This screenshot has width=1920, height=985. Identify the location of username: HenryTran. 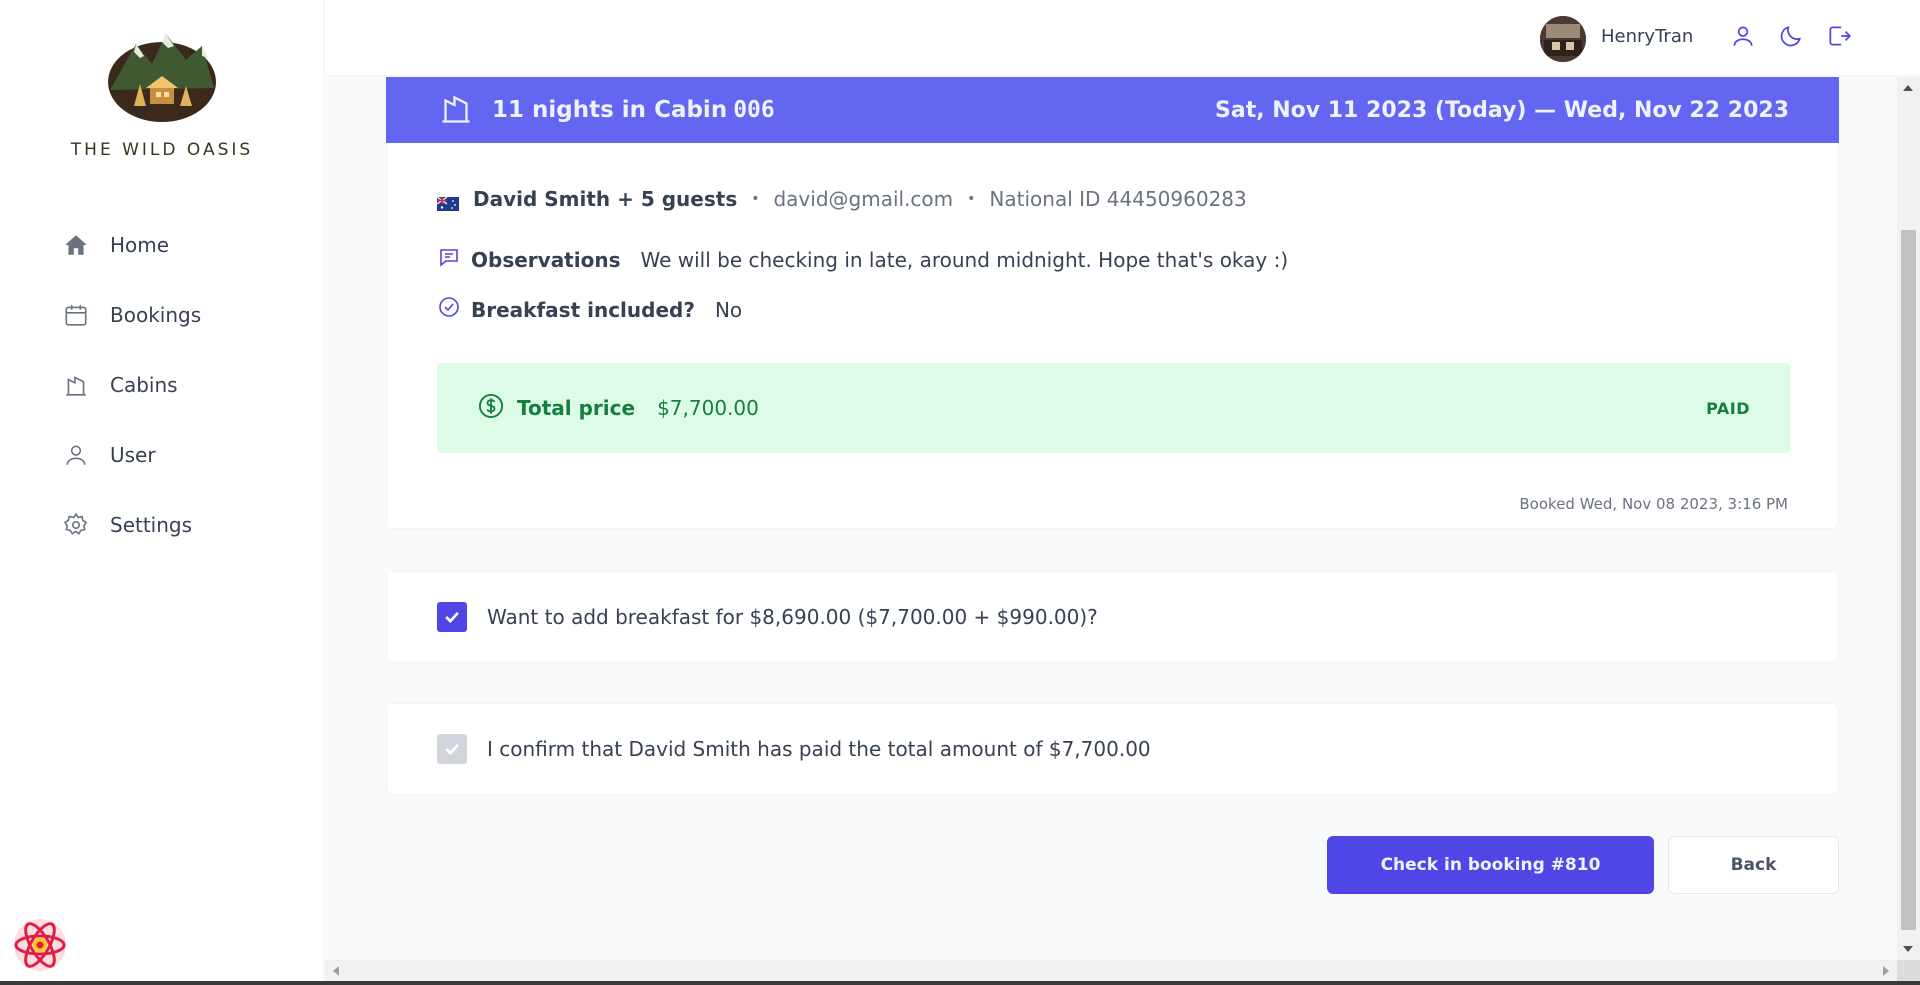
(1647, 36).